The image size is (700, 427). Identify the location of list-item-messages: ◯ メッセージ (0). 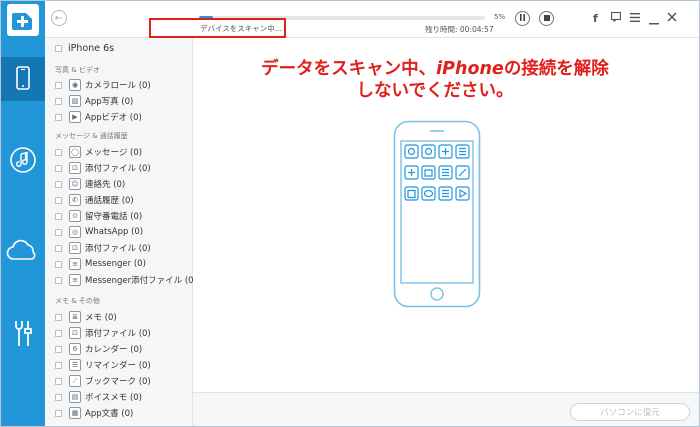
(98, 152).